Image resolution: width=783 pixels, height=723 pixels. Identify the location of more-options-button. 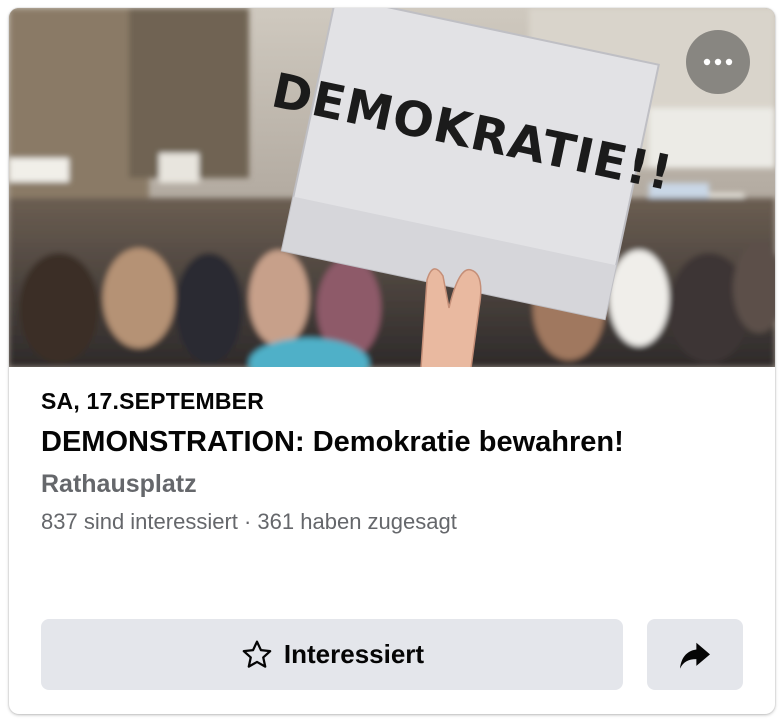
(718, 62).